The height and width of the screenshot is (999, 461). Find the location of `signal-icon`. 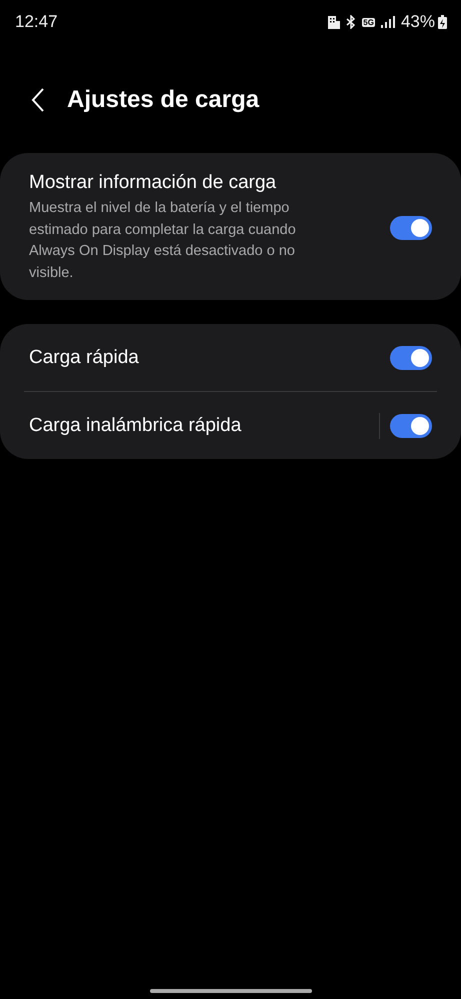

signal-icon is located at coordinates (387, 22).